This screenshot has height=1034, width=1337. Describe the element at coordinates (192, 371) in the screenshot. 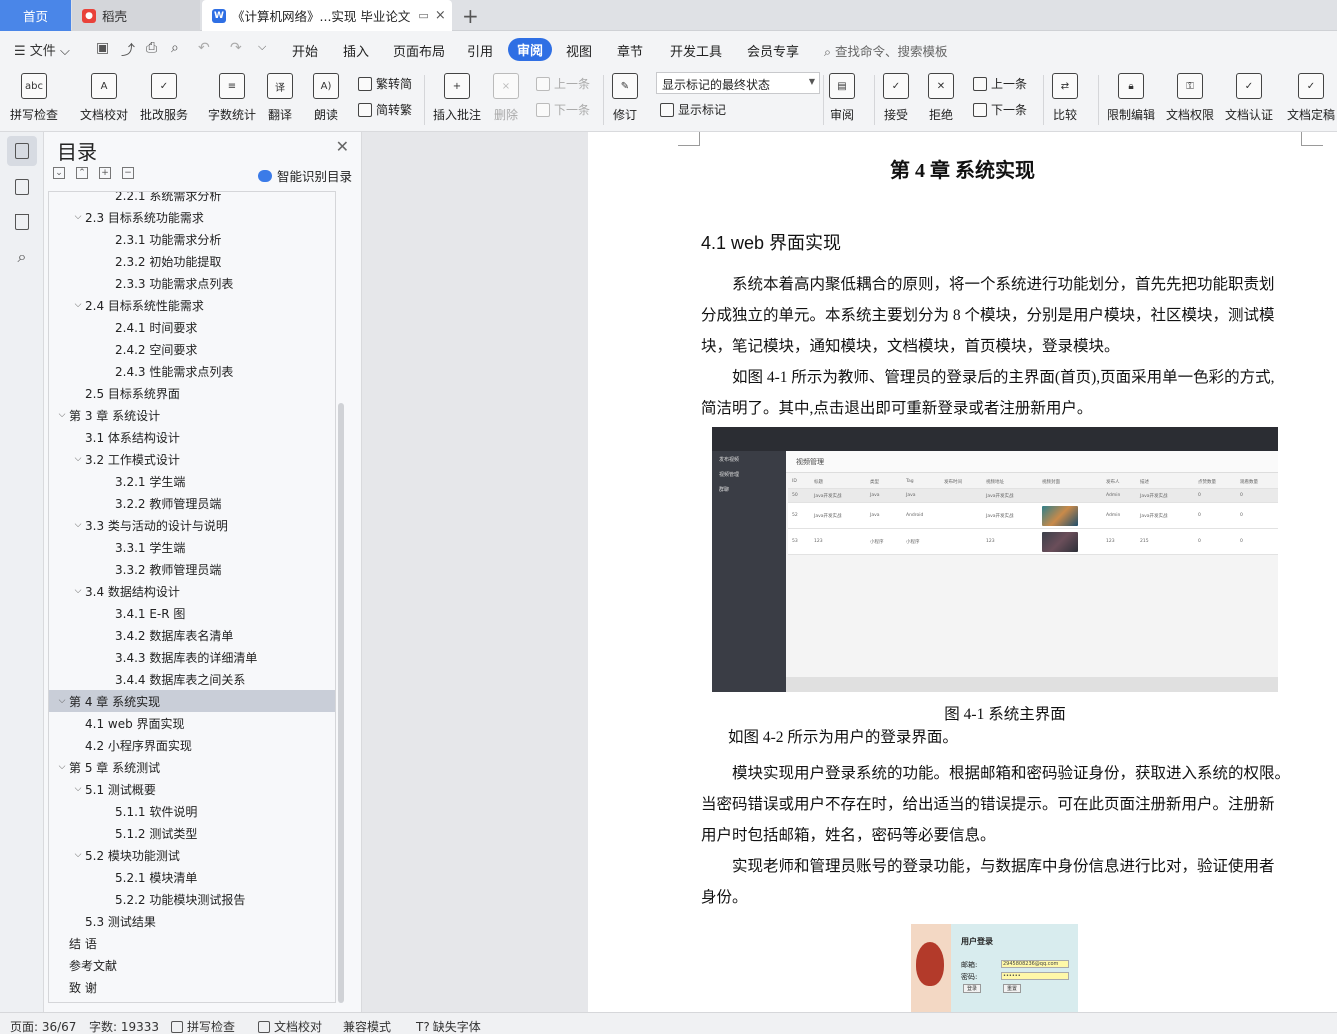

I see `toc-item: 2.4.3 性能需求点列表` at that location.